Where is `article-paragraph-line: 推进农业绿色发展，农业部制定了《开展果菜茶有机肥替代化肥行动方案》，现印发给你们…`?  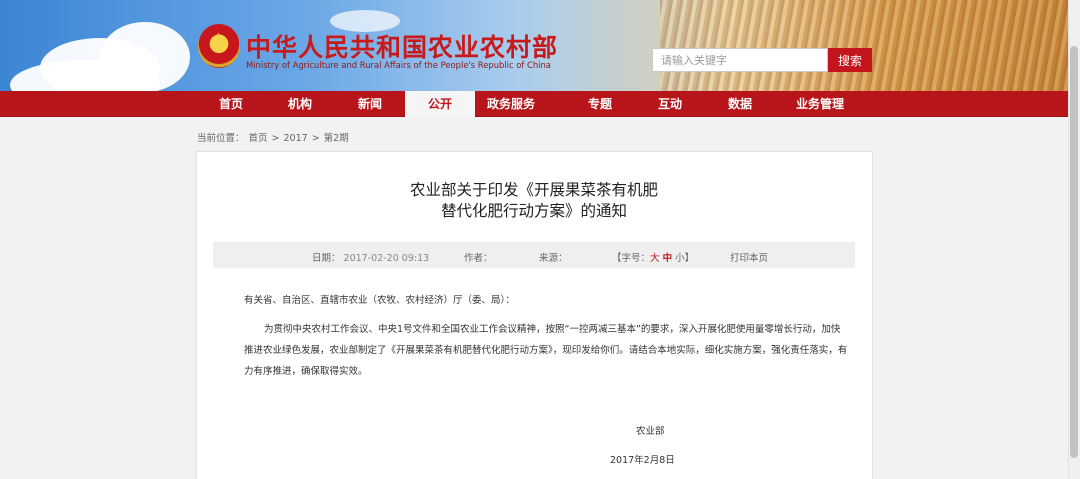
article-paragraph-line: 推进农业绿色发展，农业部制定了《开展果菜茶有机肥替代化肥行动方案》，现印发给你们… is located at coordinates (546, 350).